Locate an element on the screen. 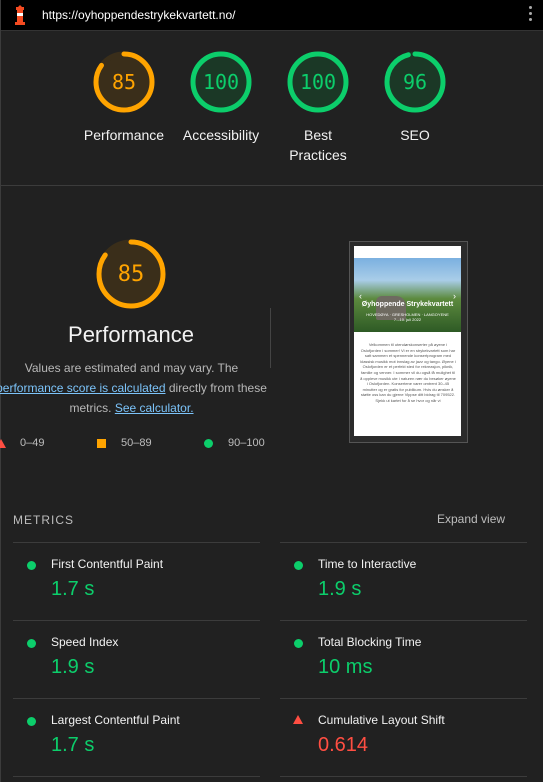 This screenshot has height=782, width=543. metric-name: Speed Index is located at coordinates (85, 642).